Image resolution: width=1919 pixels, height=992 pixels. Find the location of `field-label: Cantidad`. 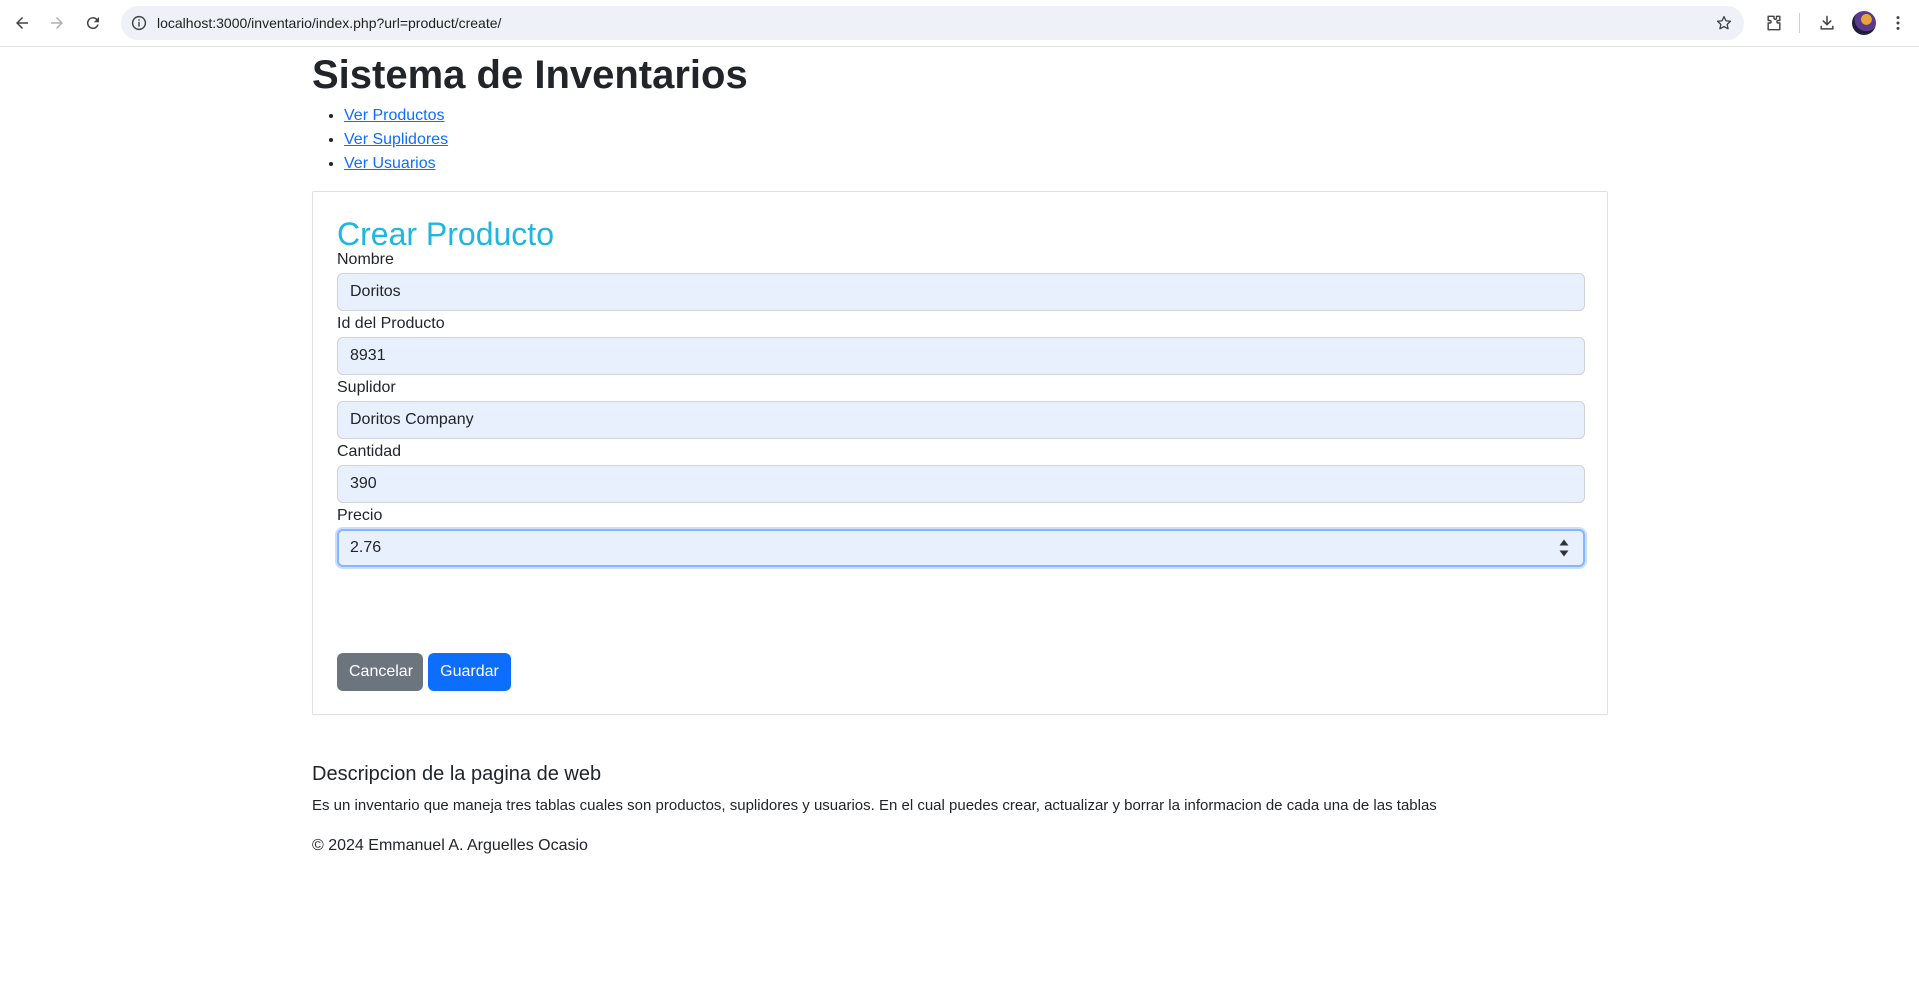

field-label: Cantidad is located at coordinates (369, 451).